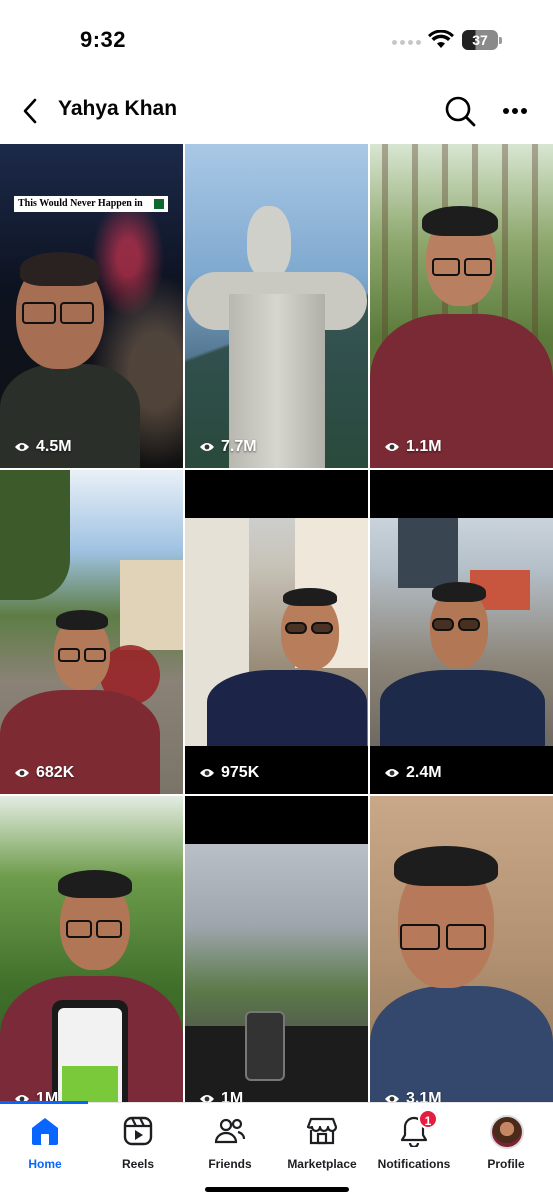 The image size is (553, 1200). Describe the element at coordinates (277, 1189) in the screenshot. I see `home-indicator` at that location.